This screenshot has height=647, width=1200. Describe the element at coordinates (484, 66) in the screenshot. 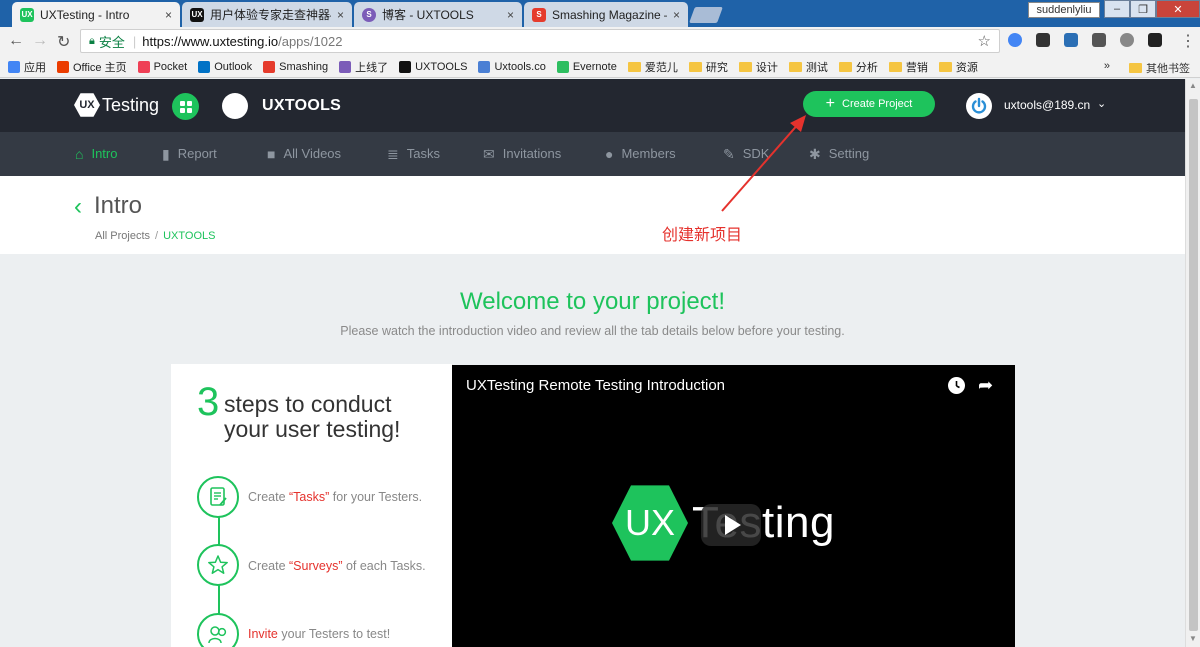

I see `uxtools-co-icon` at that location.